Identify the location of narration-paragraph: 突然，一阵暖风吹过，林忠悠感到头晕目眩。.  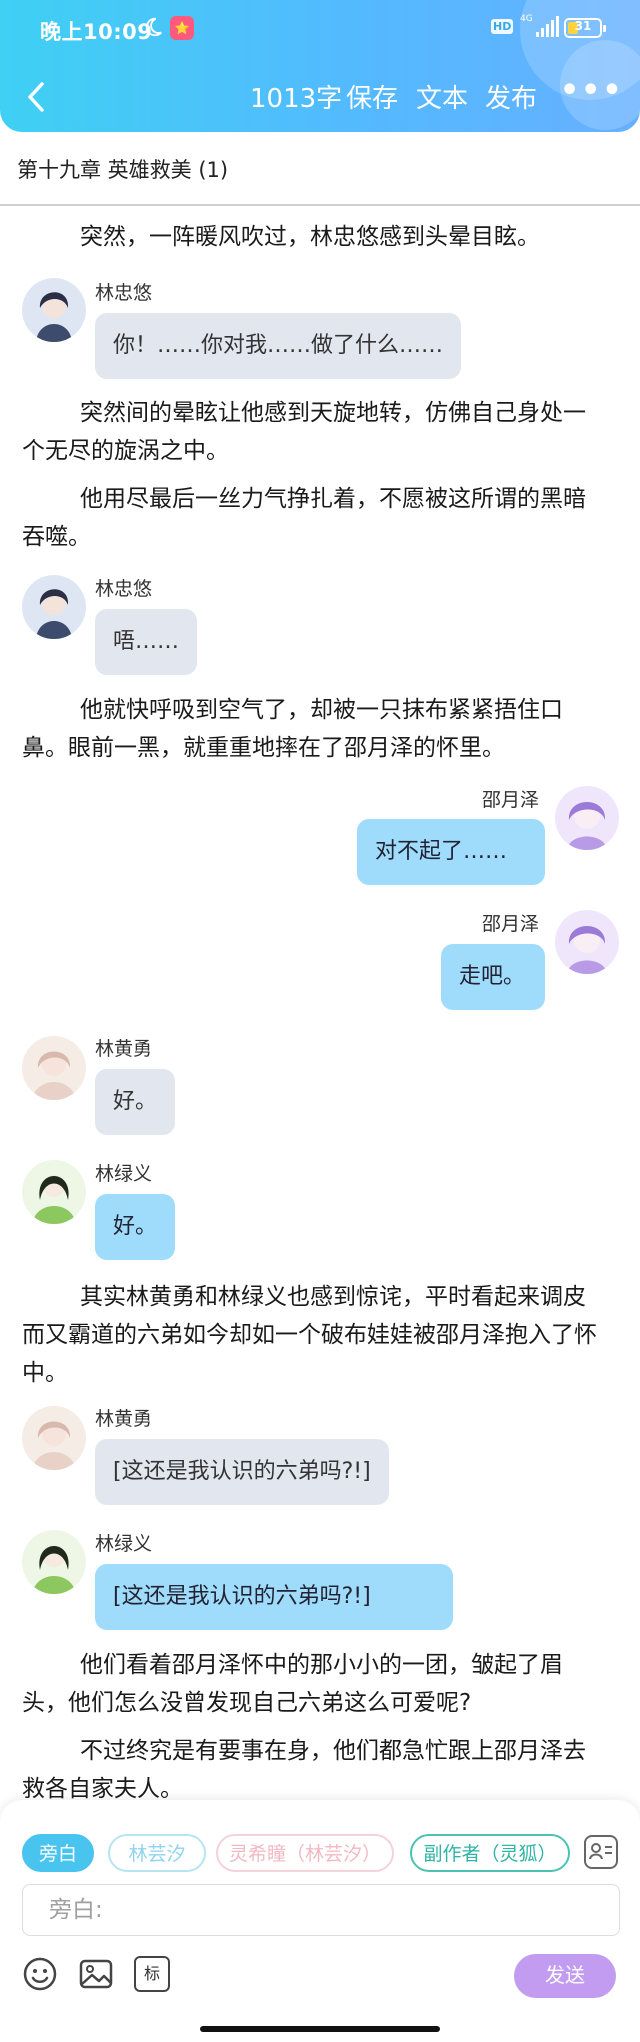
(310, 237).